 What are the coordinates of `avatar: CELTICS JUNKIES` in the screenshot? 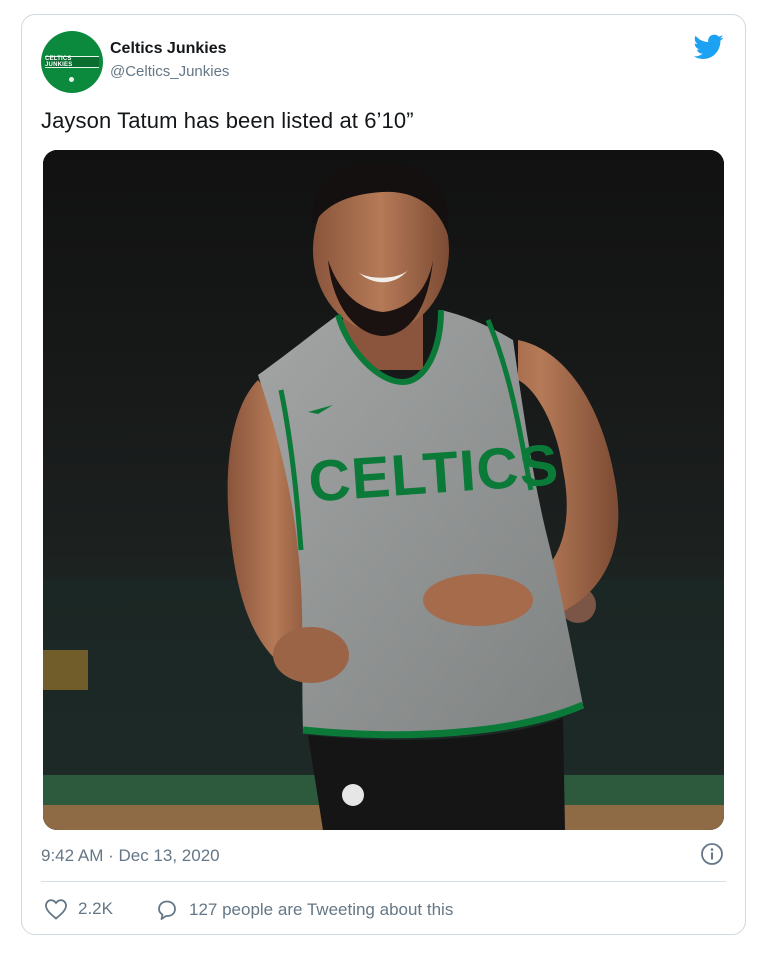 It's located at (72, 62).